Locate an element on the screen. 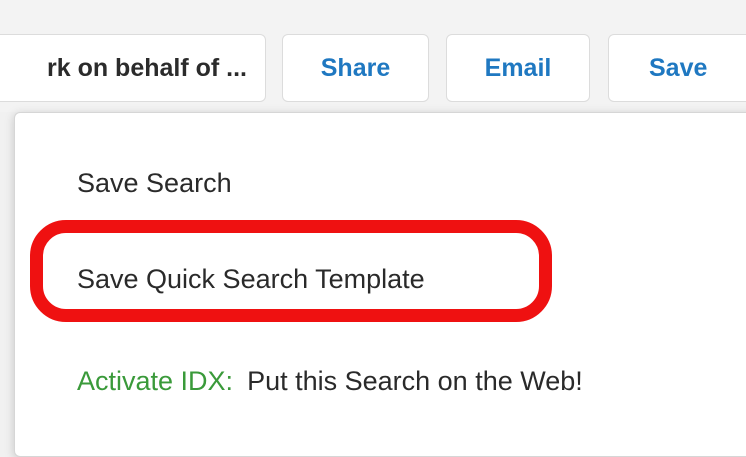 The image size is (746, 457). save-button: Save is located at coordinates (677, 68).